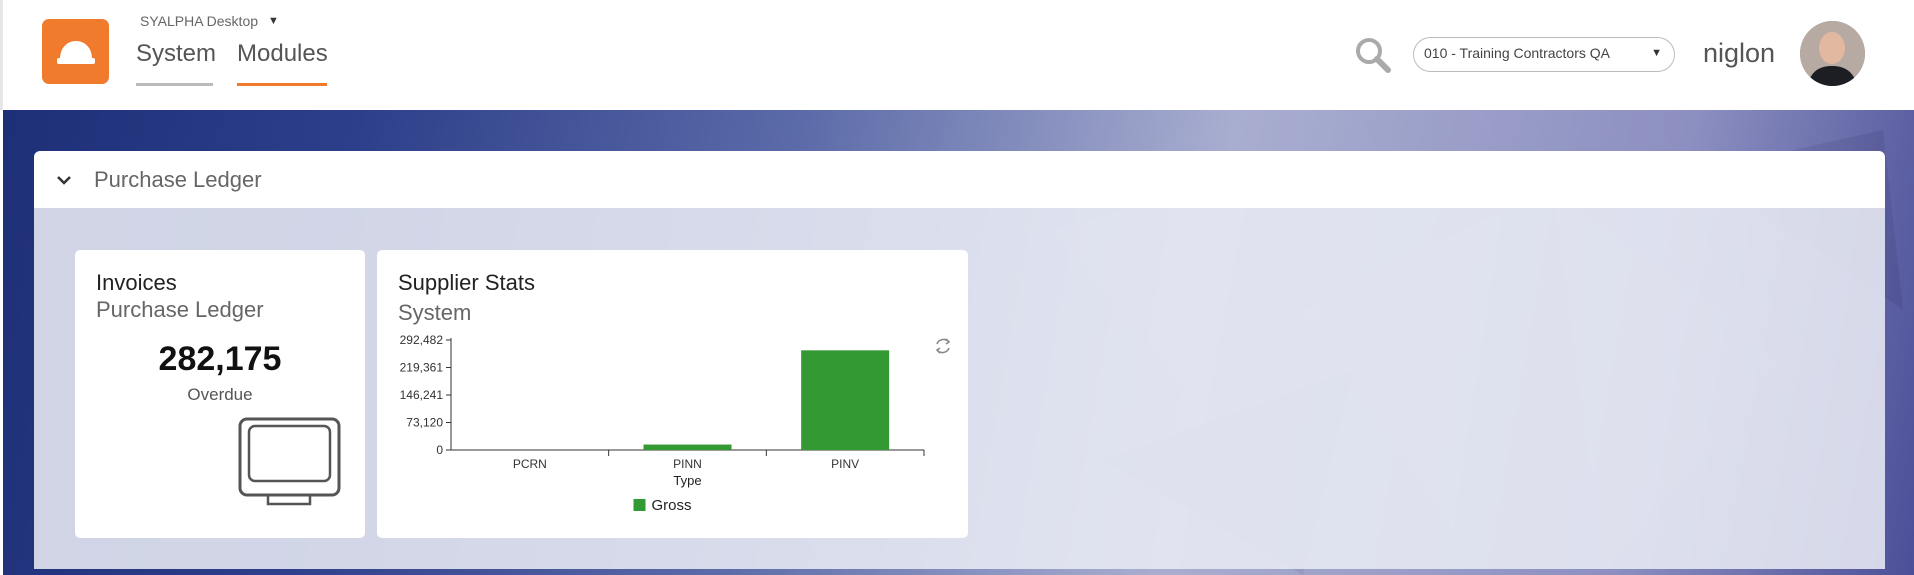 The height and width of the screenshot is (575, 1914). I want to click on y-tick-label: 292,482, so click(422, 340).